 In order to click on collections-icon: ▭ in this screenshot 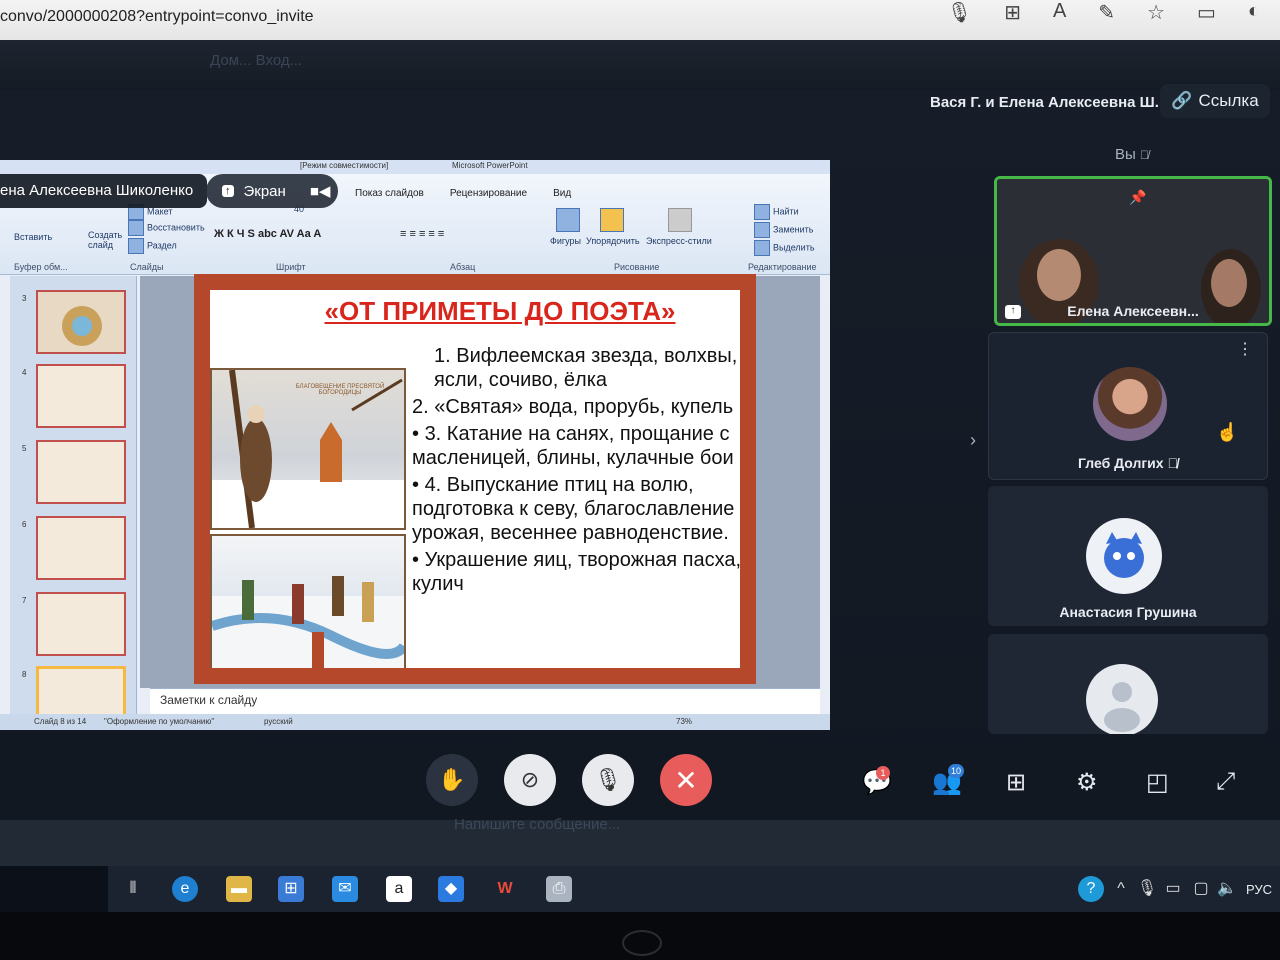, I will do `click(1206, 12)`.